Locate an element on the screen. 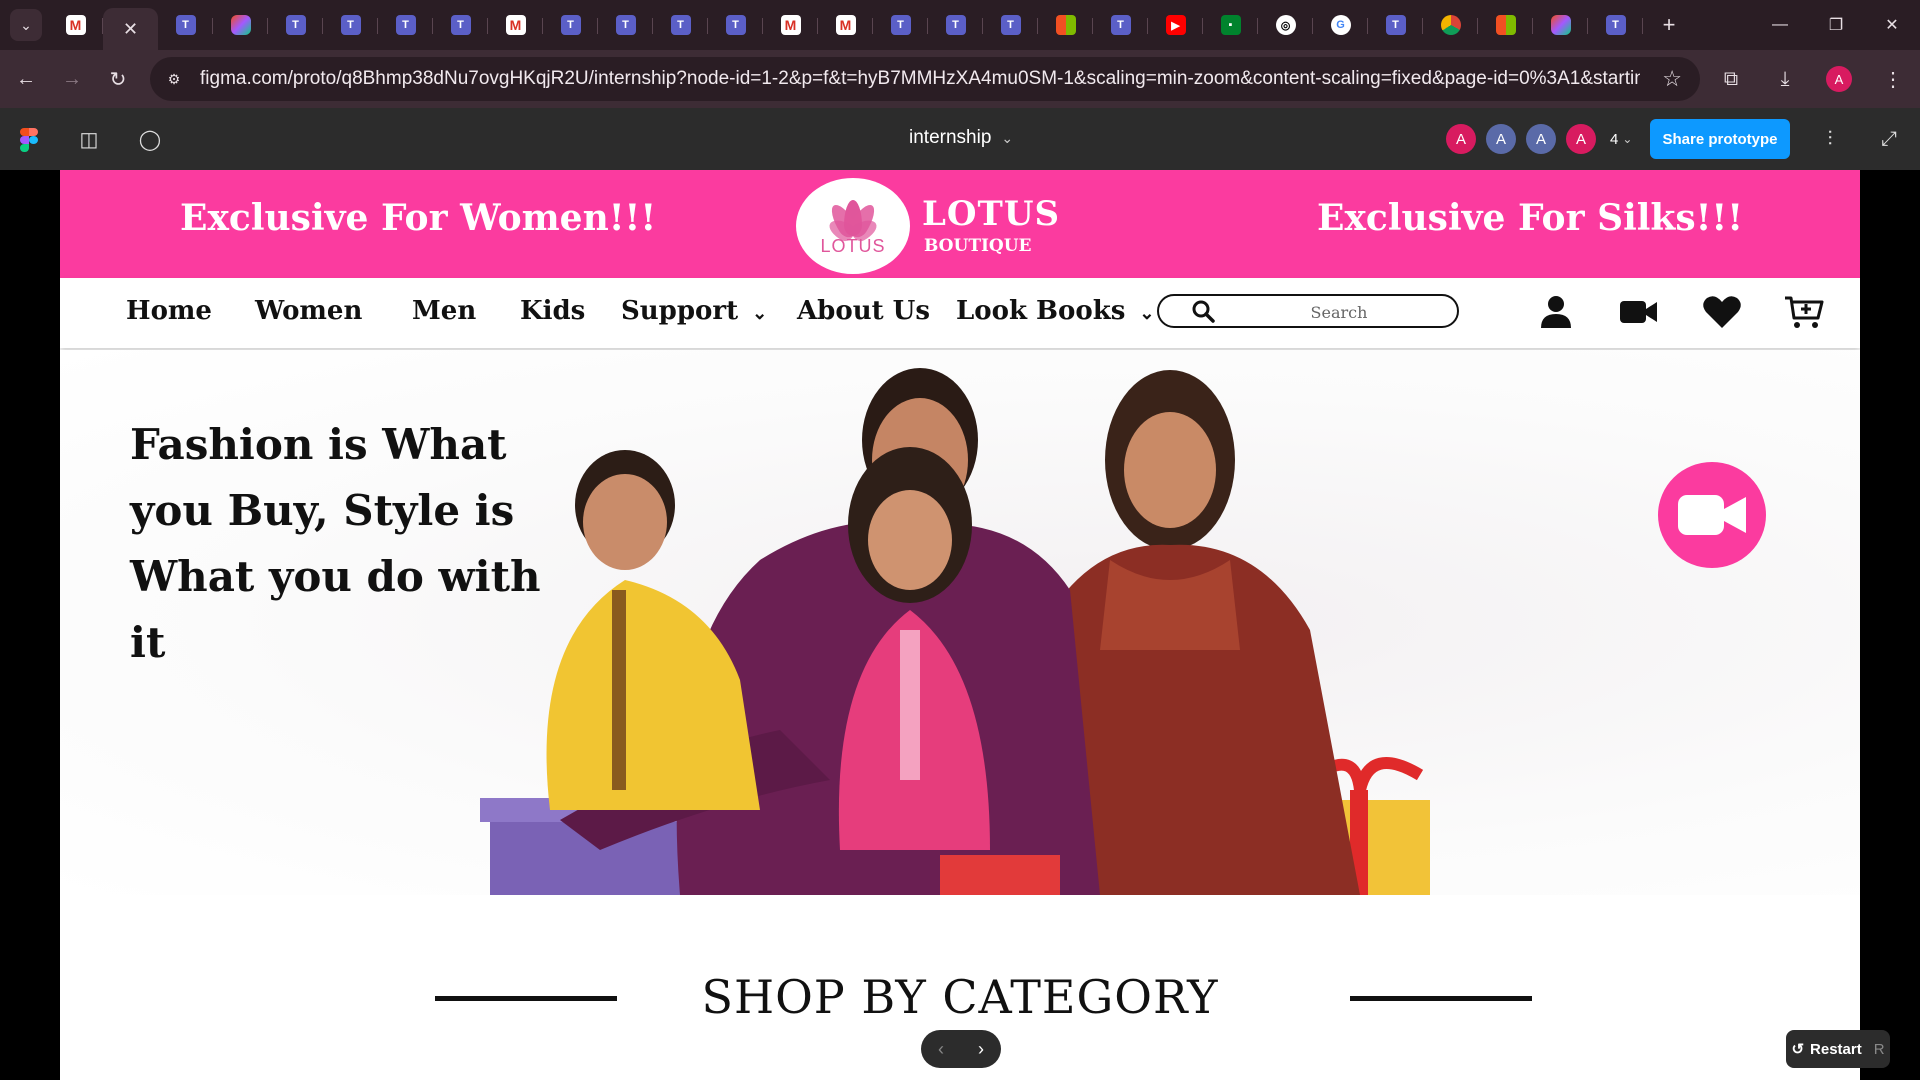 The width and height of the screenshot is (1920, 1080). expand-icon: ⤢ is located at coordinates (1889, 139).